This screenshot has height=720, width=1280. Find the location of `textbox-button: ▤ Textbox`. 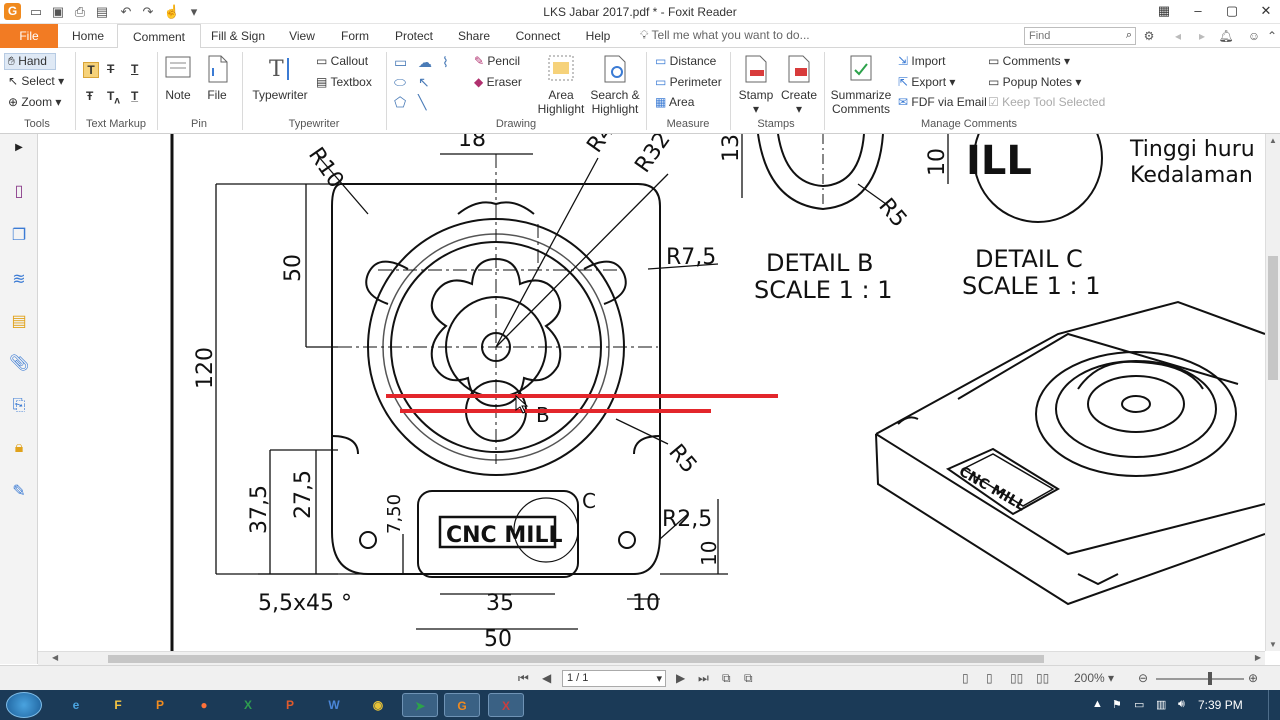

textbox-button: ▤ Textbox is located at coordinates (344, 82).